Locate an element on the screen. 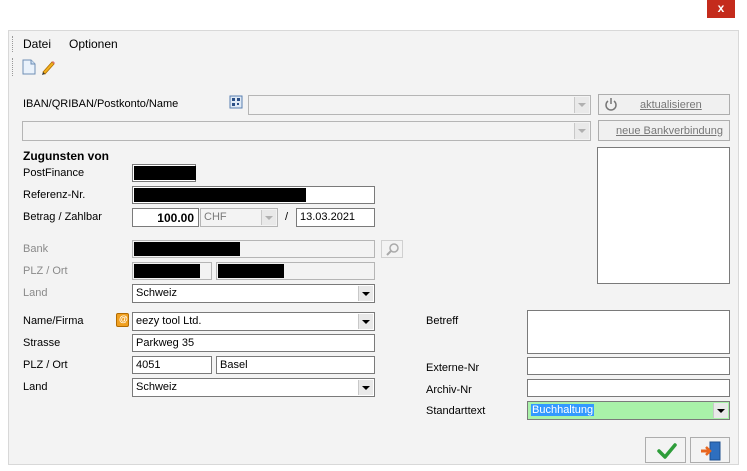 This screenshot has height=471, width=747. referenz-field is located at coordinates (253, 195).